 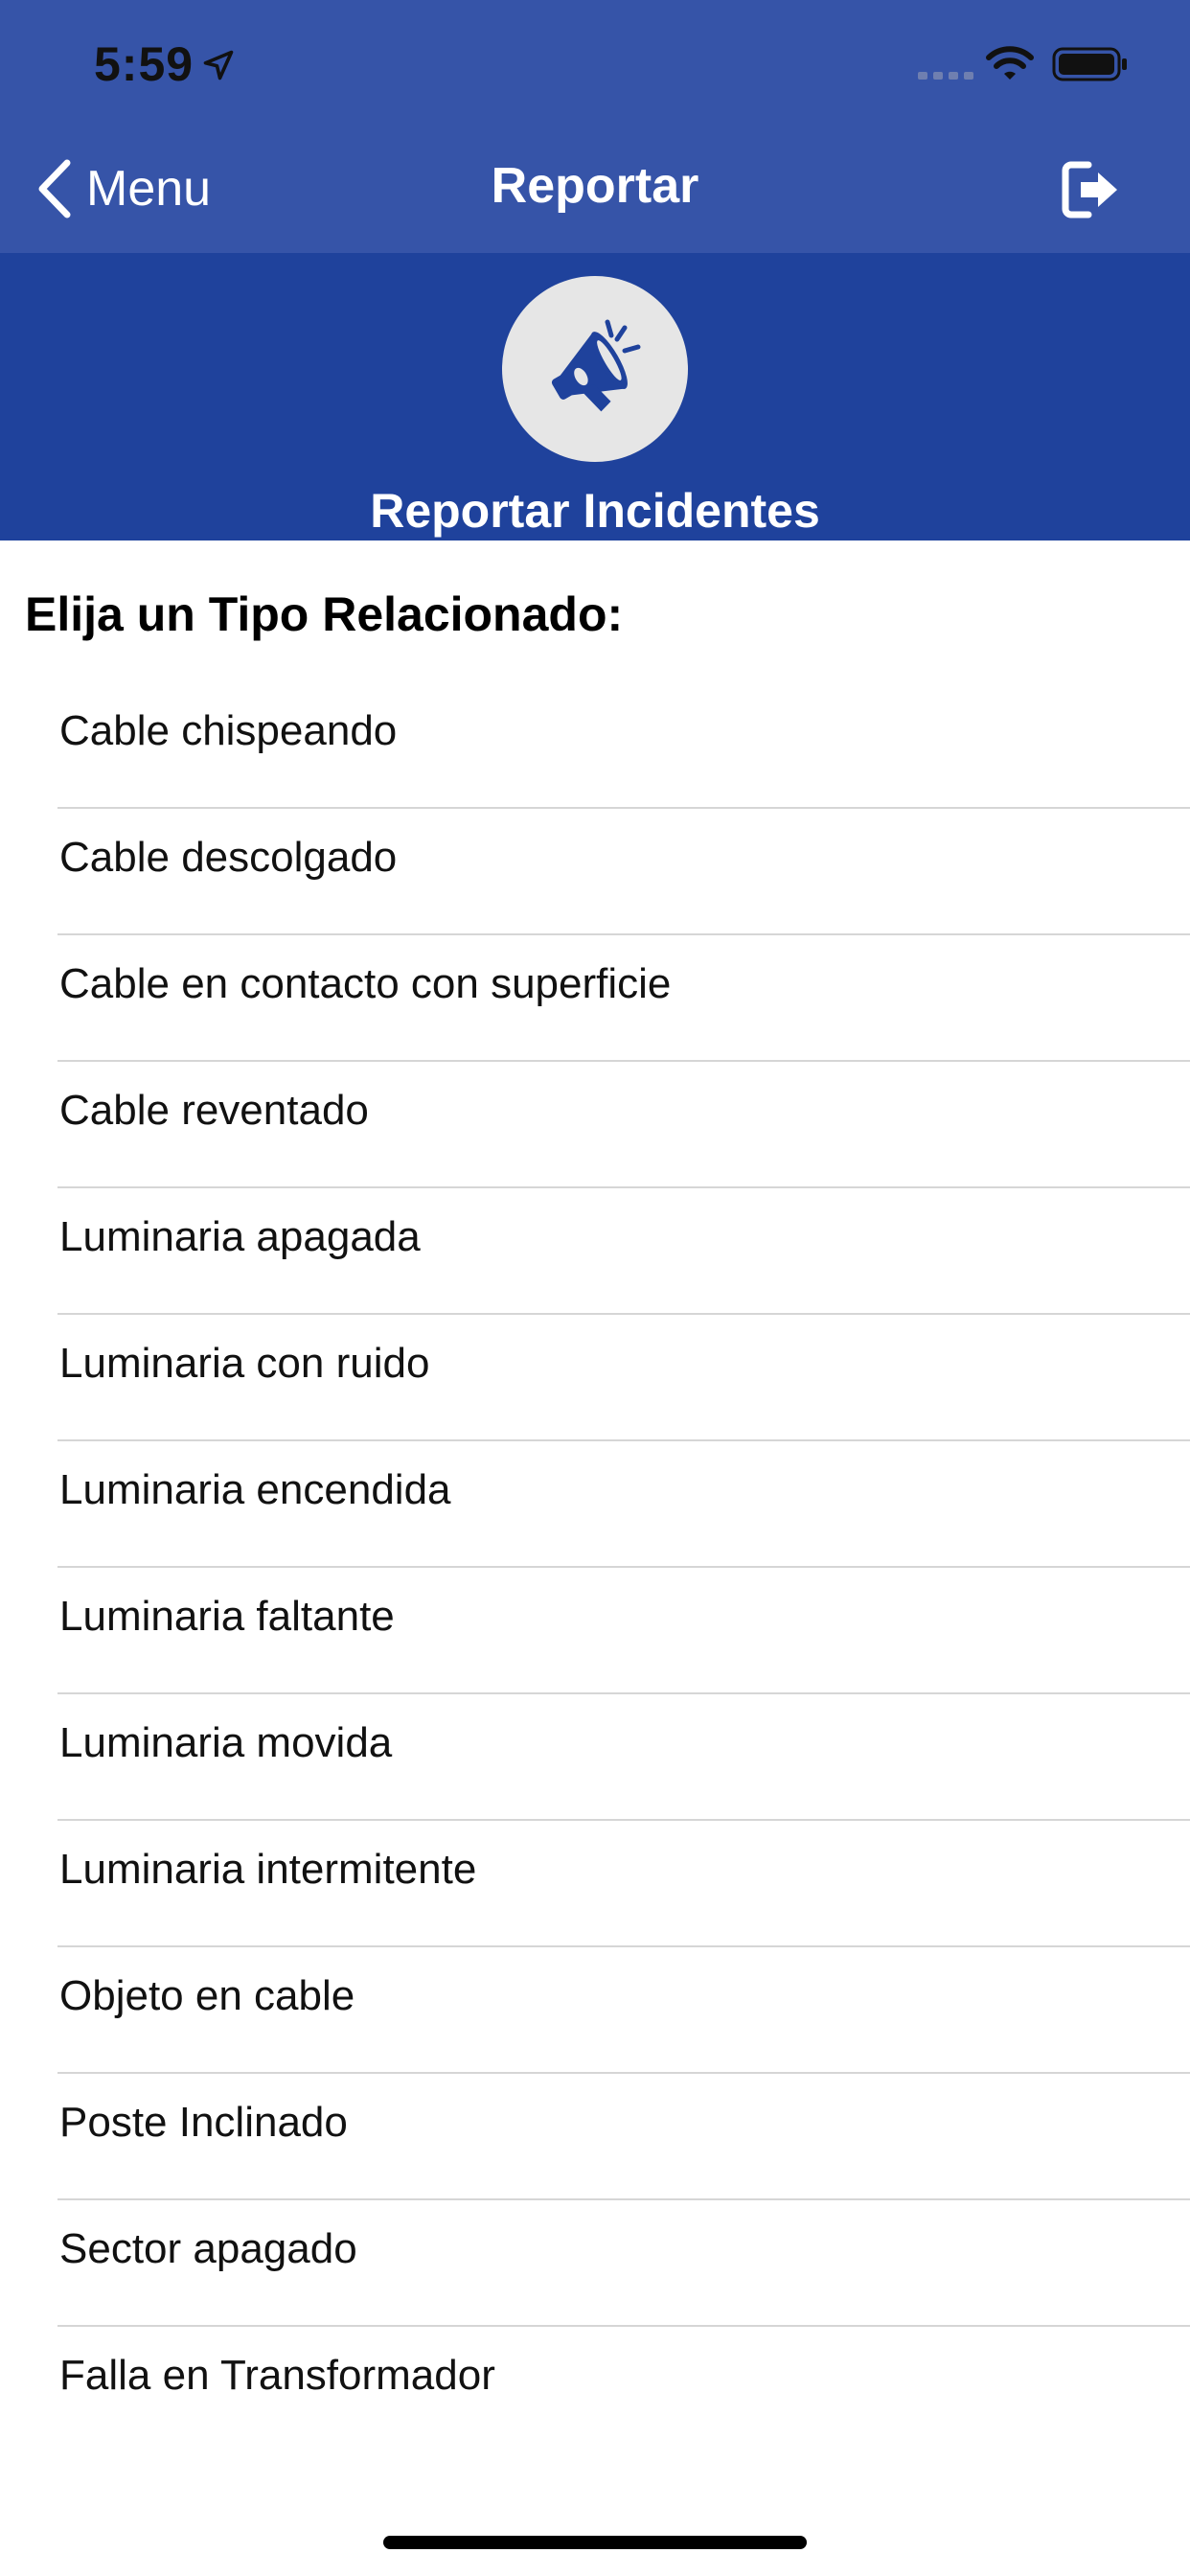 I want to click on list-item-label: Cable reventado, so click(x=214, y=1110).